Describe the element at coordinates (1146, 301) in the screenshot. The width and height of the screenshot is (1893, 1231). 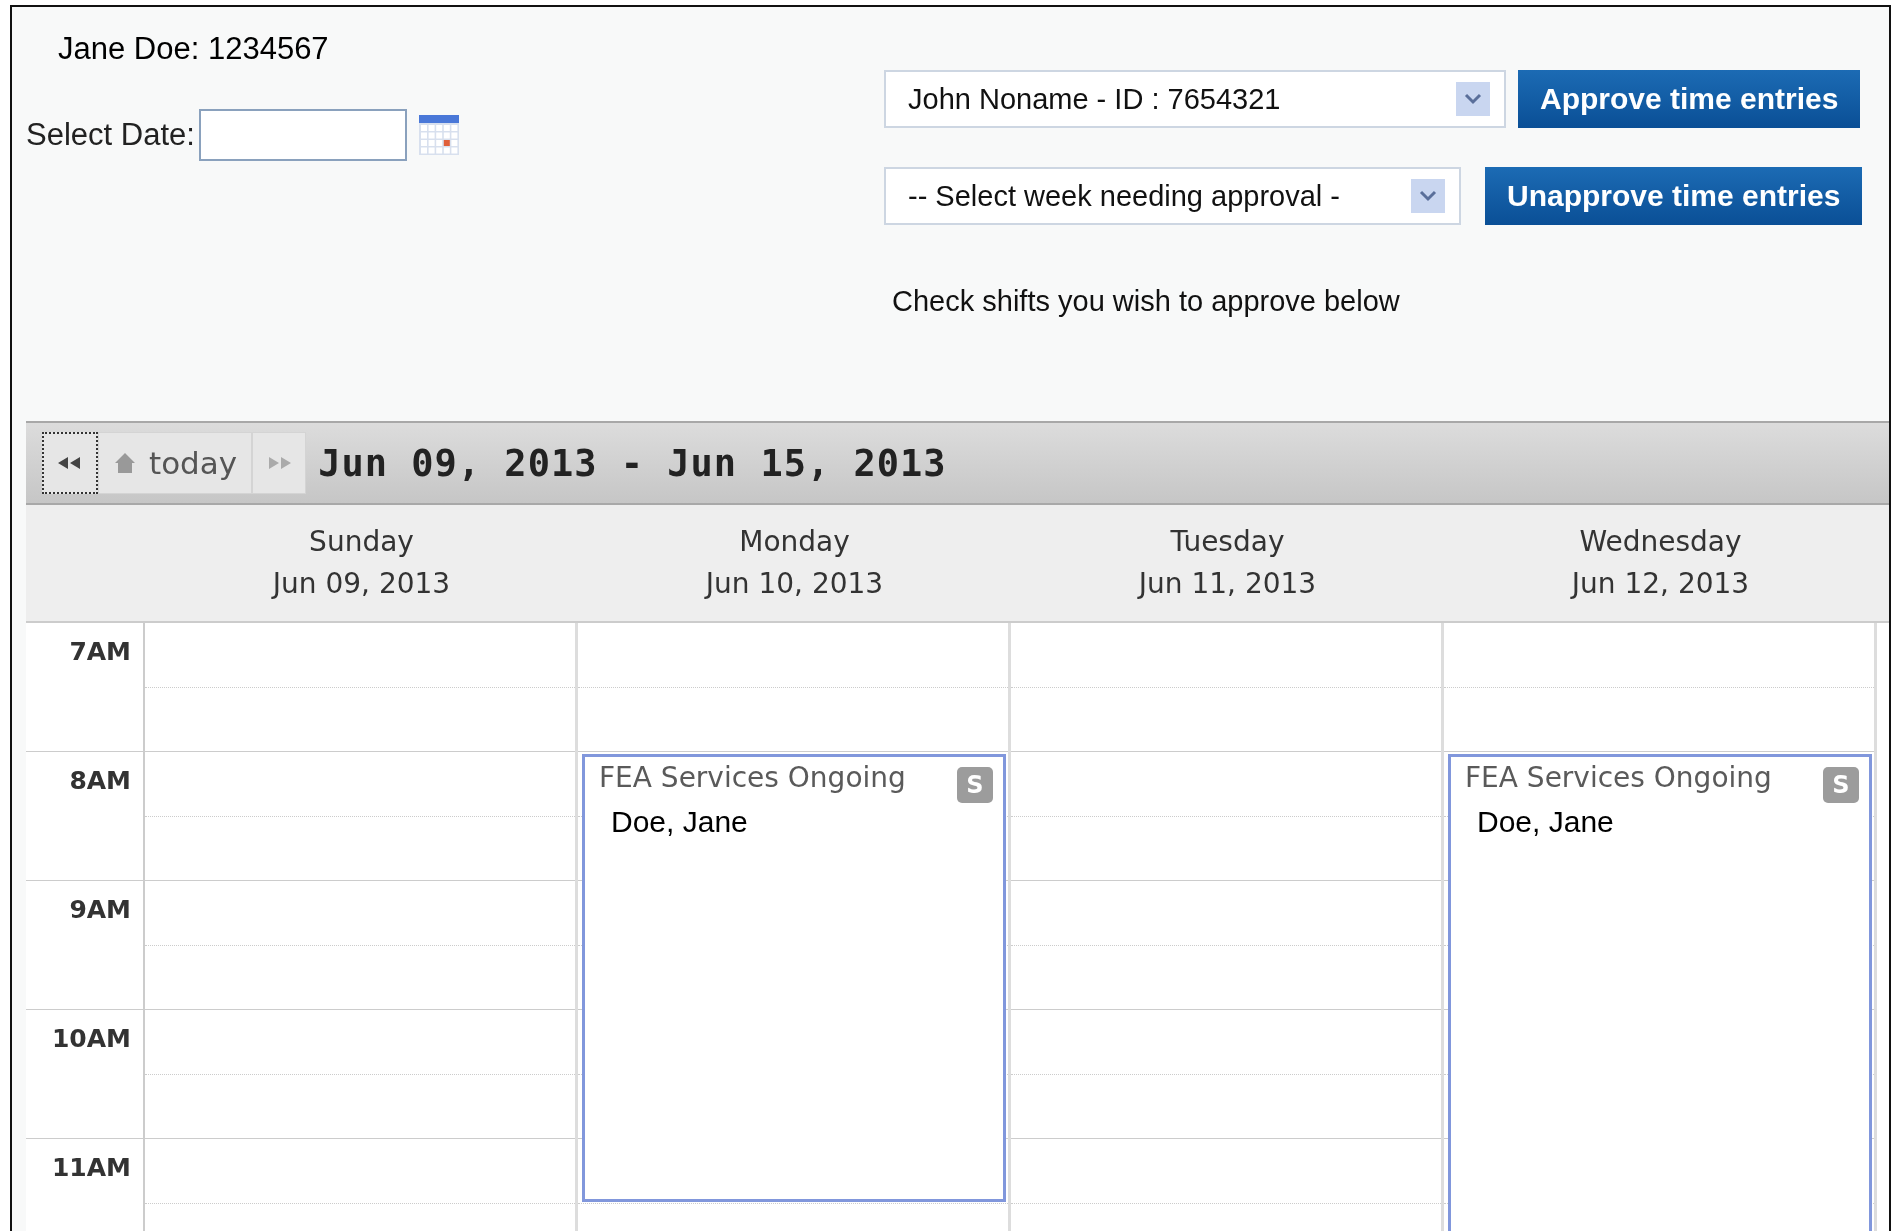
I see `instruction-text: Check shifts you wish to approve below` at that location.